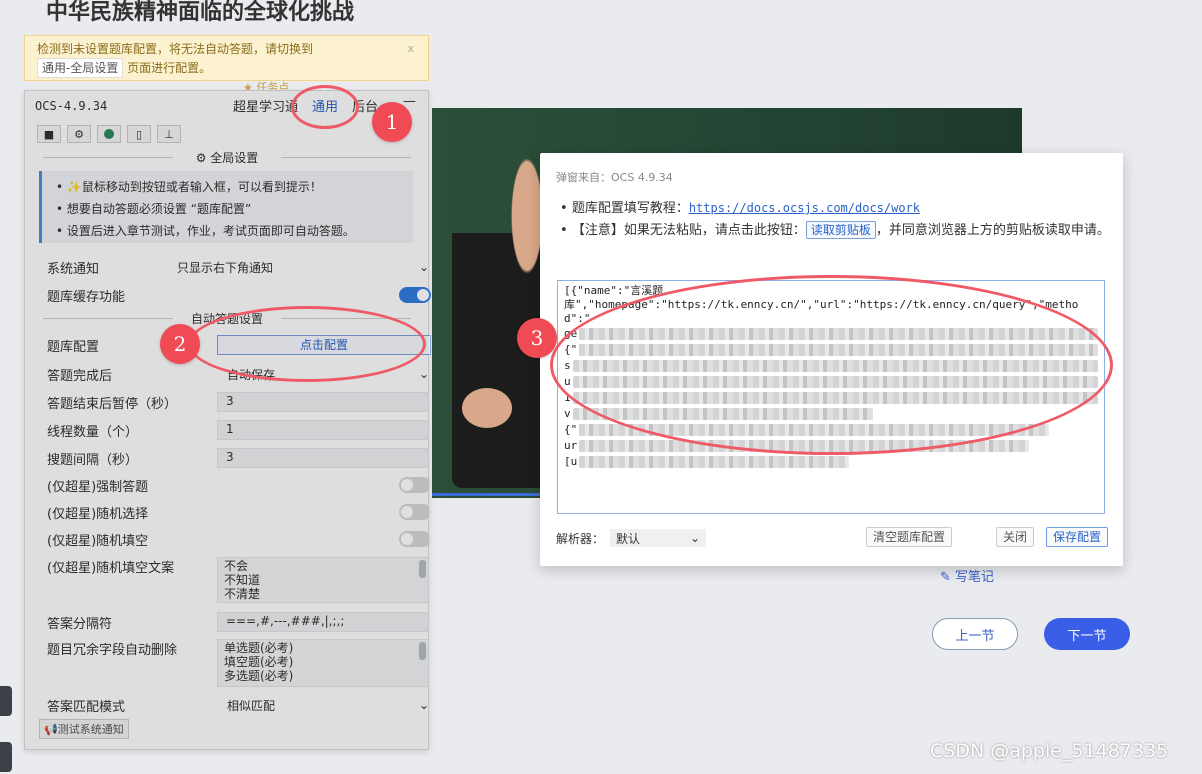 The width and height of the screenshot is (1202, 774). Describe the element at coordinates (580, 538) in the screenshot. I see `parser-label: 解析器：` at that location.